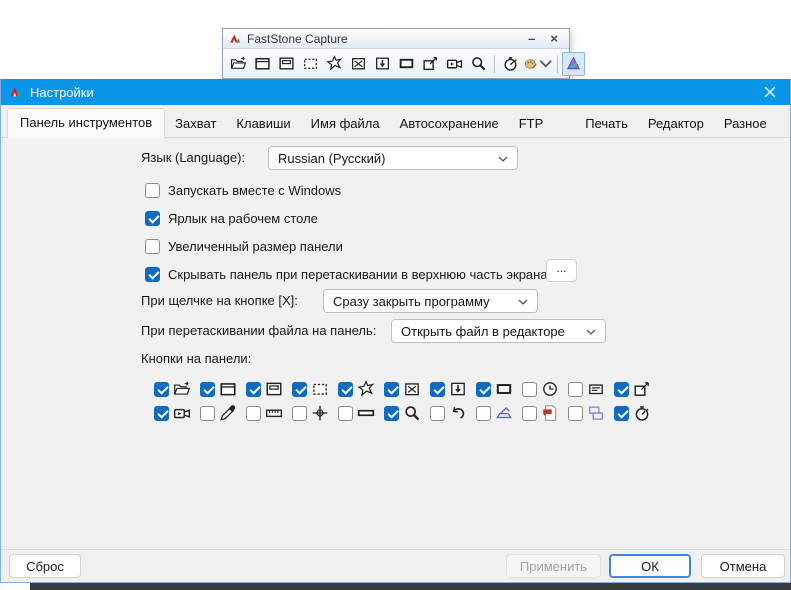  What do you see at coordinates (243, 190) in the screenshot?
I see `option-start-with-windows: Запускать вместе с Windows` at bounding box center [243, 190].